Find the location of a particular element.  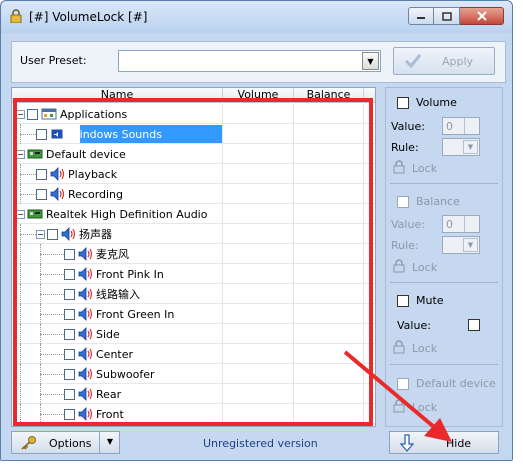

volume-rule-select: ▼ is located at coordinates (461, 147).